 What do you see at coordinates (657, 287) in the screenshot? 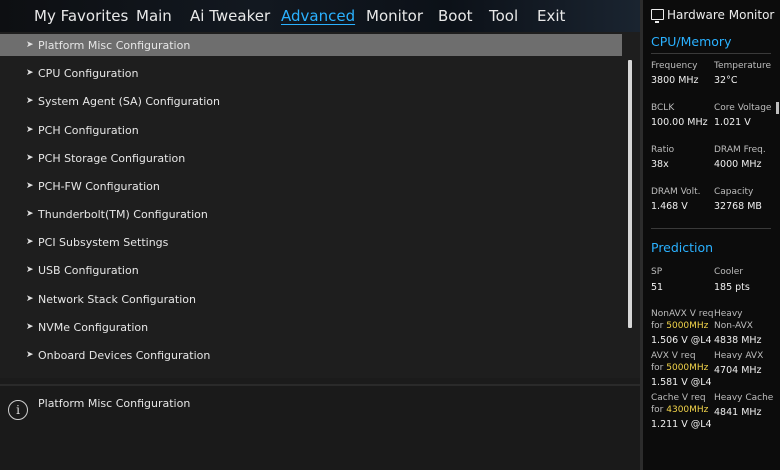
I see `sp-value: 51` at bounding box center [657, 287].